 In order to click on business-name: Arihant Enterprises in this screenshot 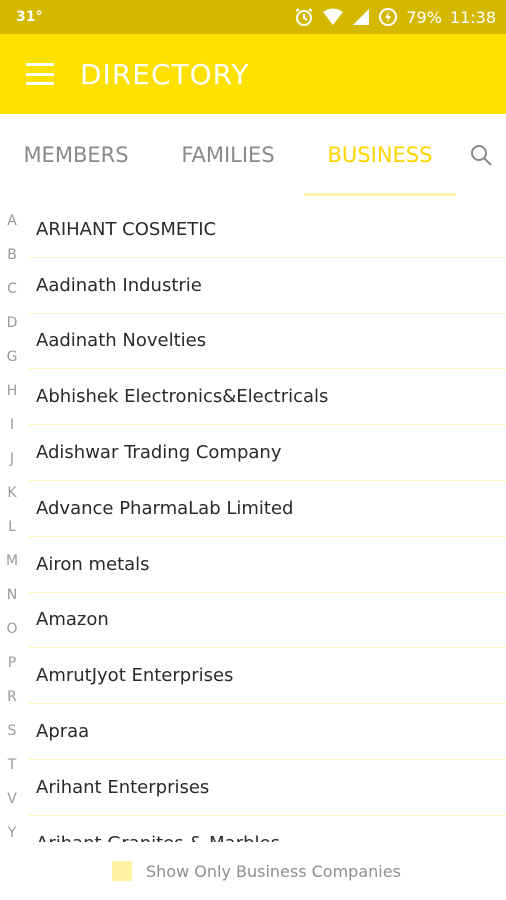, I will do `click(123, 787)`.